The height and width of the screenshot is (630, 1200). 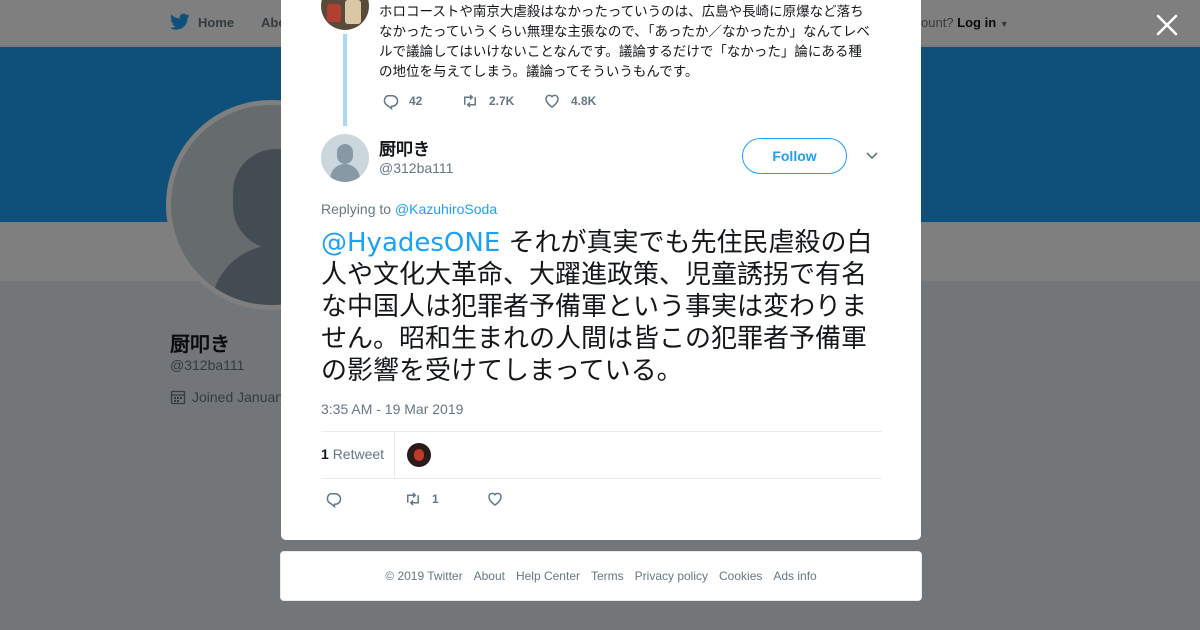 What do you see at coordinates (548, 576) in the screenshot?
I see `footer-link-help-center: Help Center` at bounding box center [548, 576].